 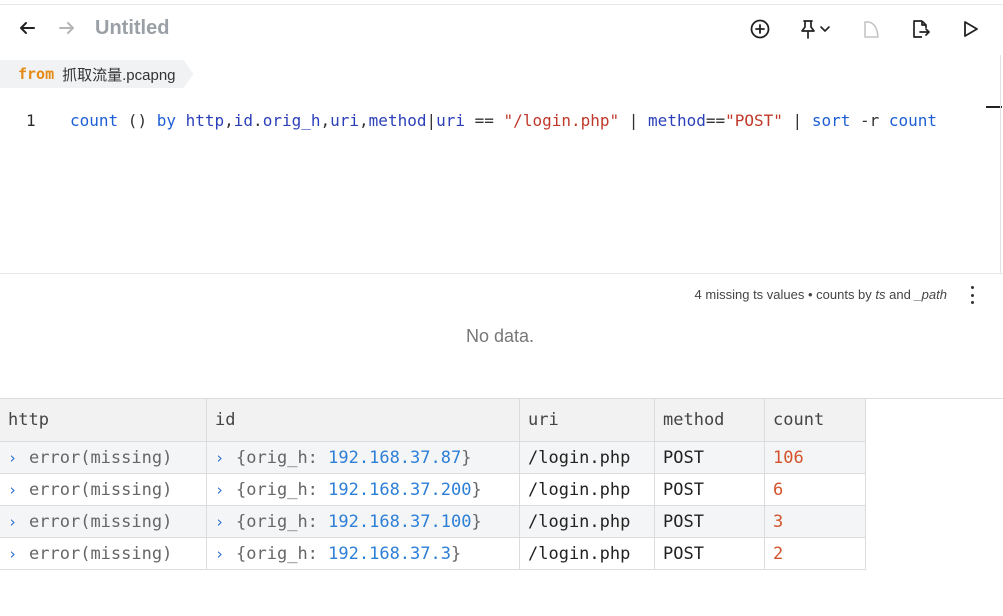 I want to click on forward-button, so click(x=67, y=28).